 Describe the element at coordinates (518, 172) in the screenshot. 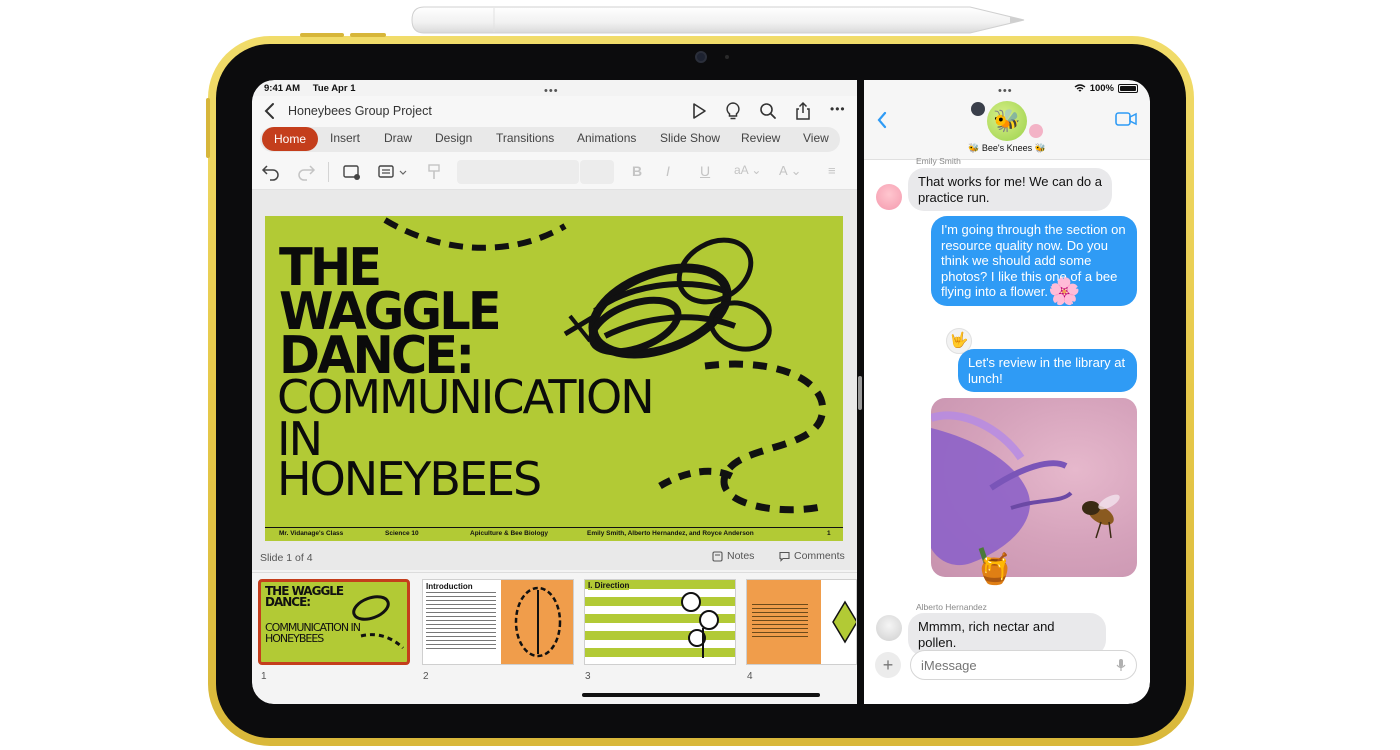

I see `font-name-field` at that location.